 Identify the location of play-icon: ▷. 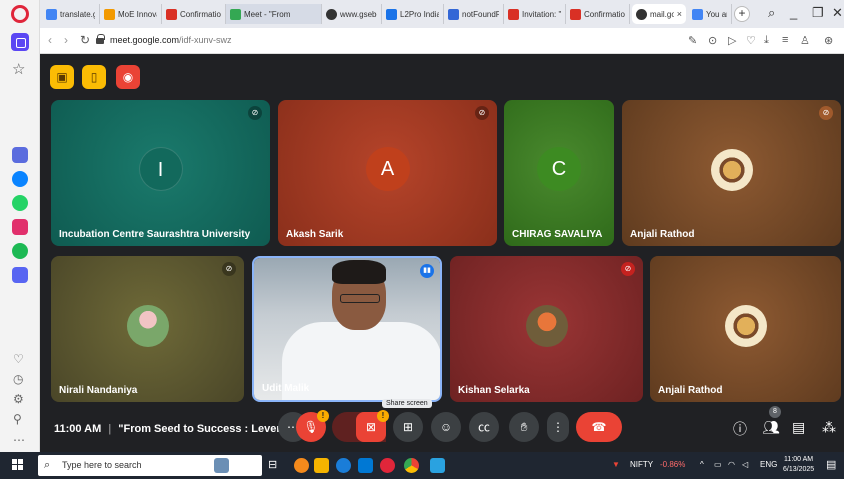
(732, 40).